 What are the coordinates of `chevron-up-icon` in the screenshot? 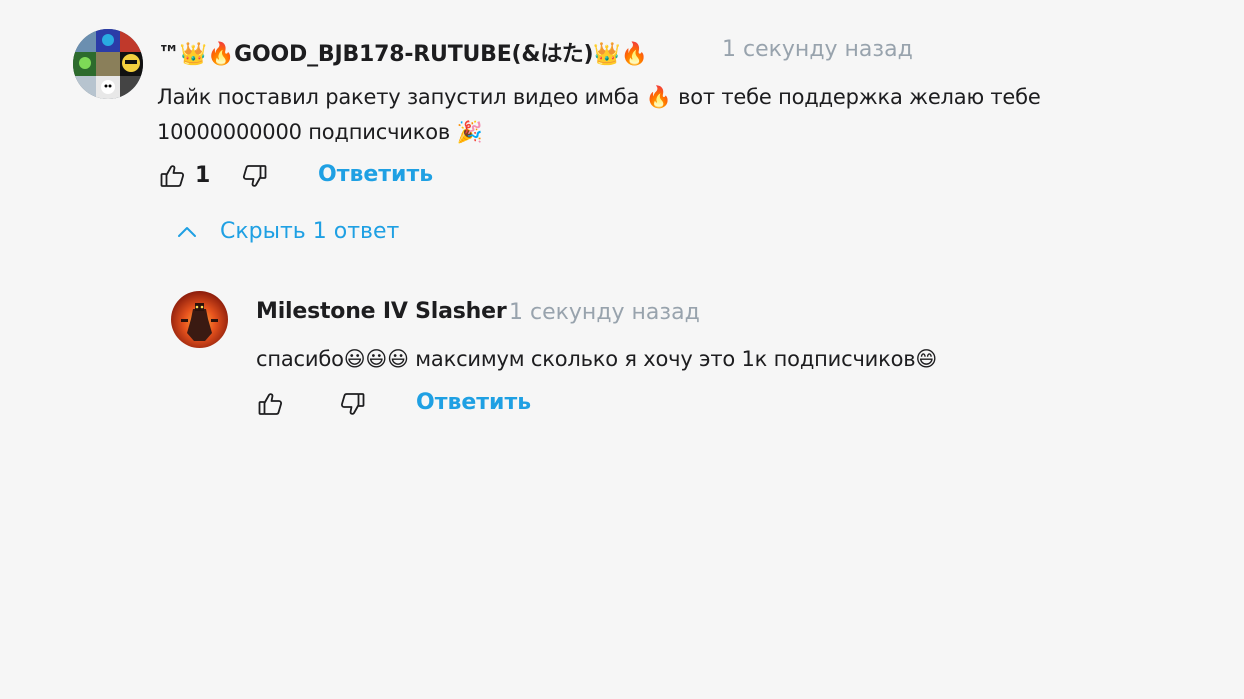 It's located at (187, 231).